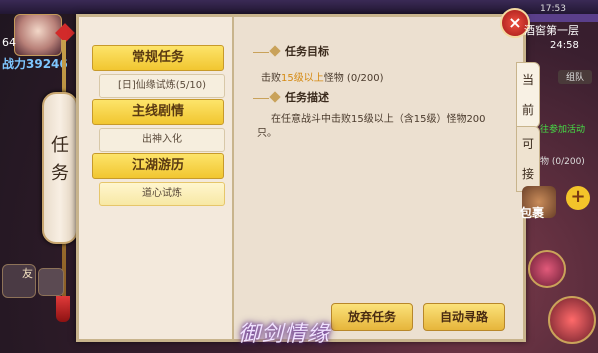 This screenshot has height=353, width=598. I want to click on goal-text: 击败15级以上怪物 (0/200), so click(322, 76).